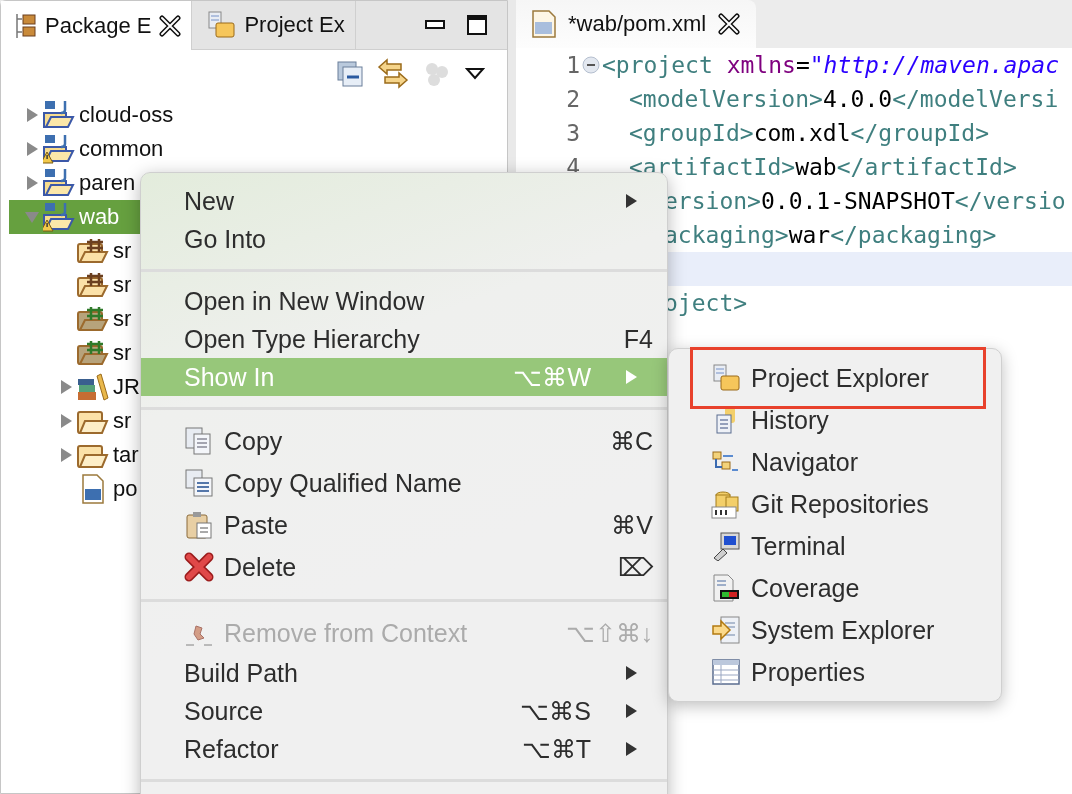  What do you see at coordinates (126, 115) in the screenshot?
I see `tree-item-label: cloud-oss` at bounding box center [126, 115].